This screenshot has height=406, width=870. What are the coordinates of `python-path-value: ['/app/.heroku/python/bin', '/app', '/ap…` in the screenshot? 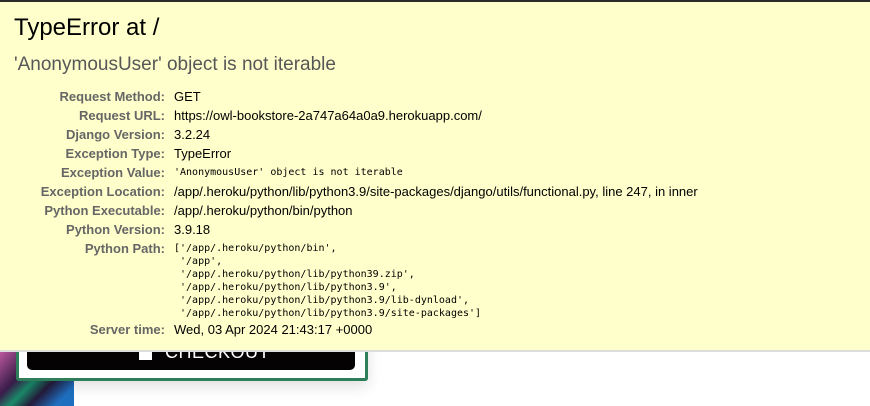 It's located at (328, 281).